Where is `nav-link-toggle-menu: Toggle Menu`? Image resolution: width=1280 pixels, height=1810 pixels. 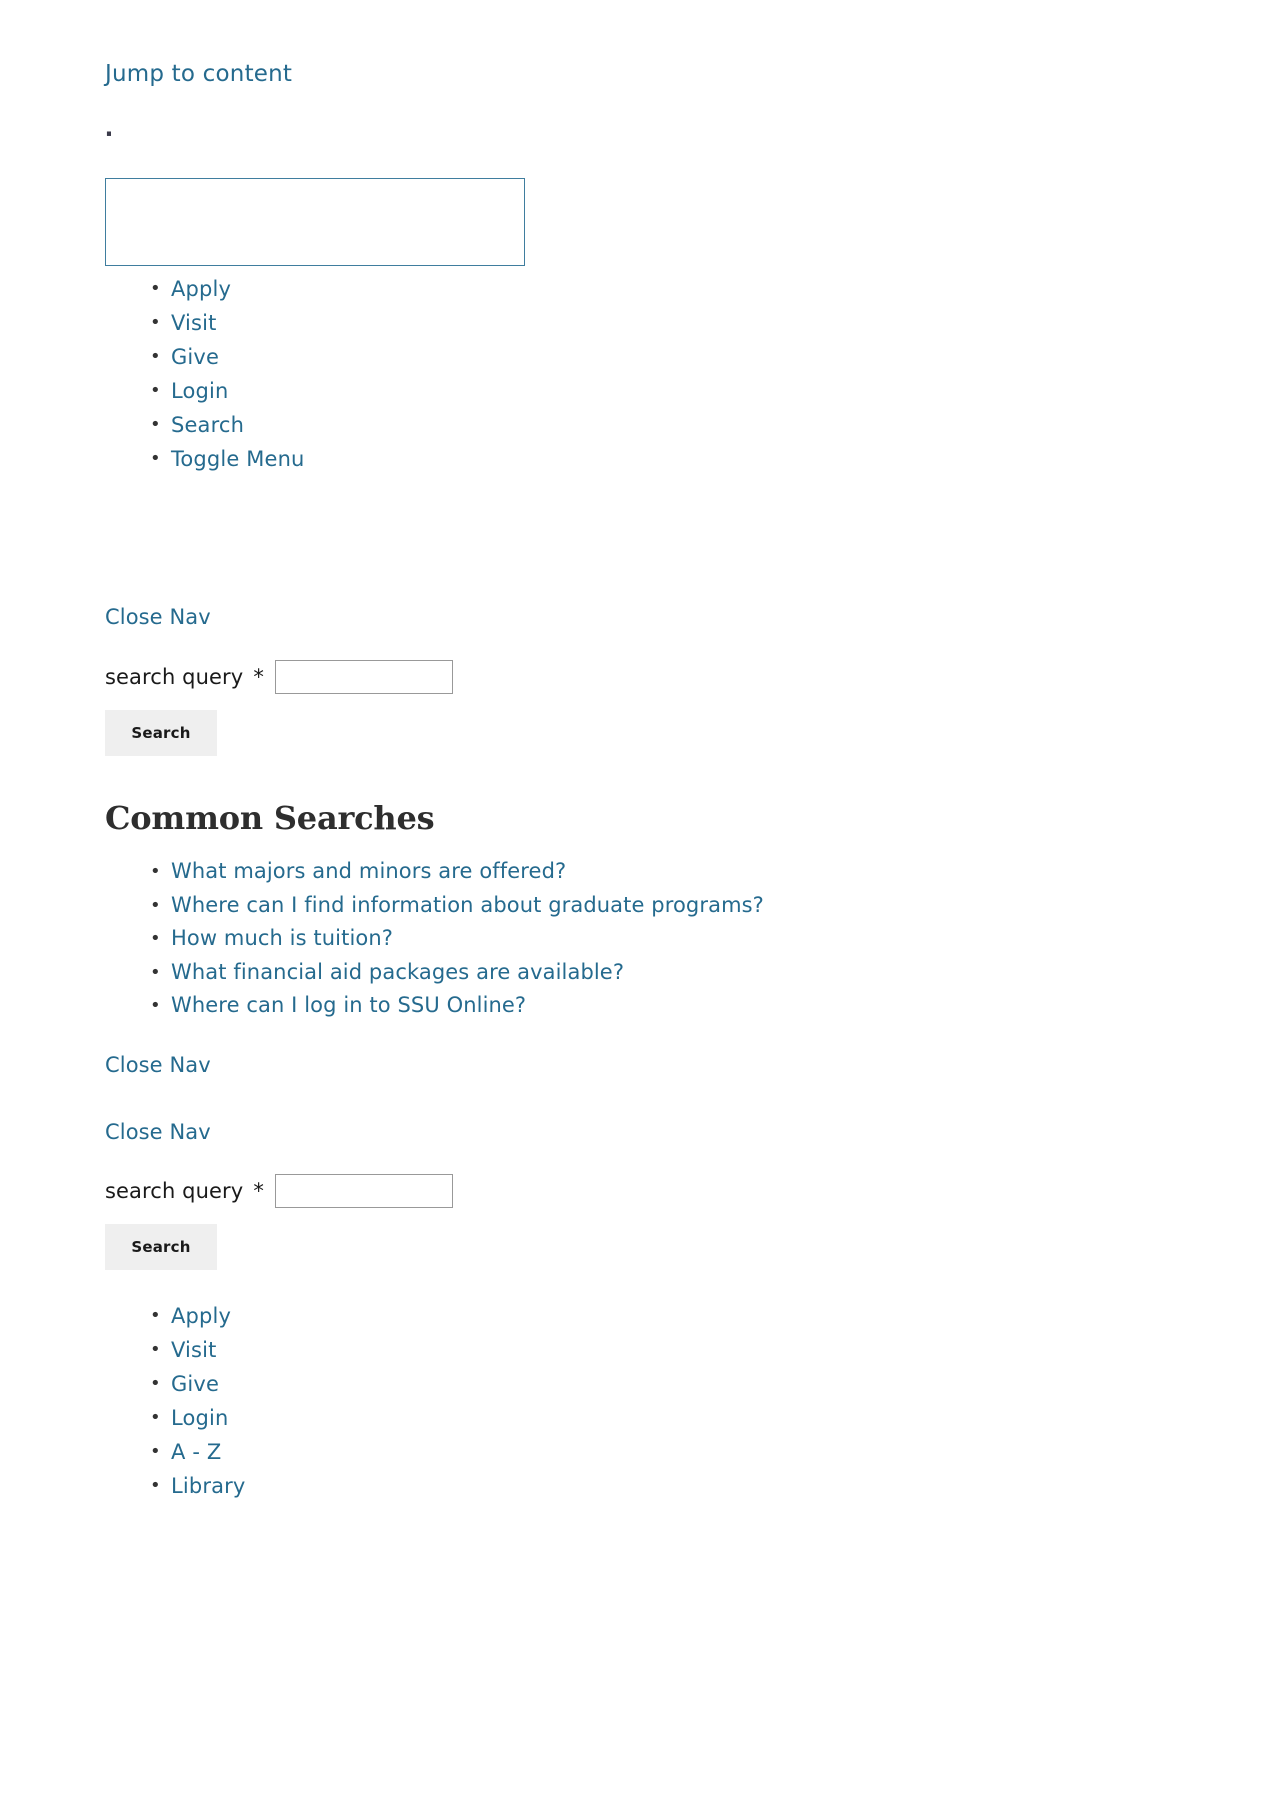 nav-link-toggle-menu: Toggle Menu is located at coordinates (238, 459).